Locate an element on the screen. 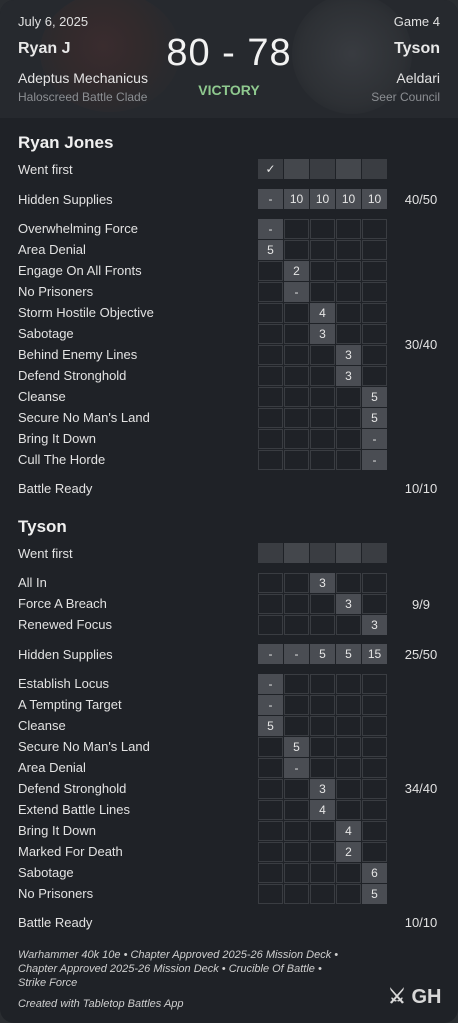  p2-gambit-label: All In is located at coordinates (32, 582).